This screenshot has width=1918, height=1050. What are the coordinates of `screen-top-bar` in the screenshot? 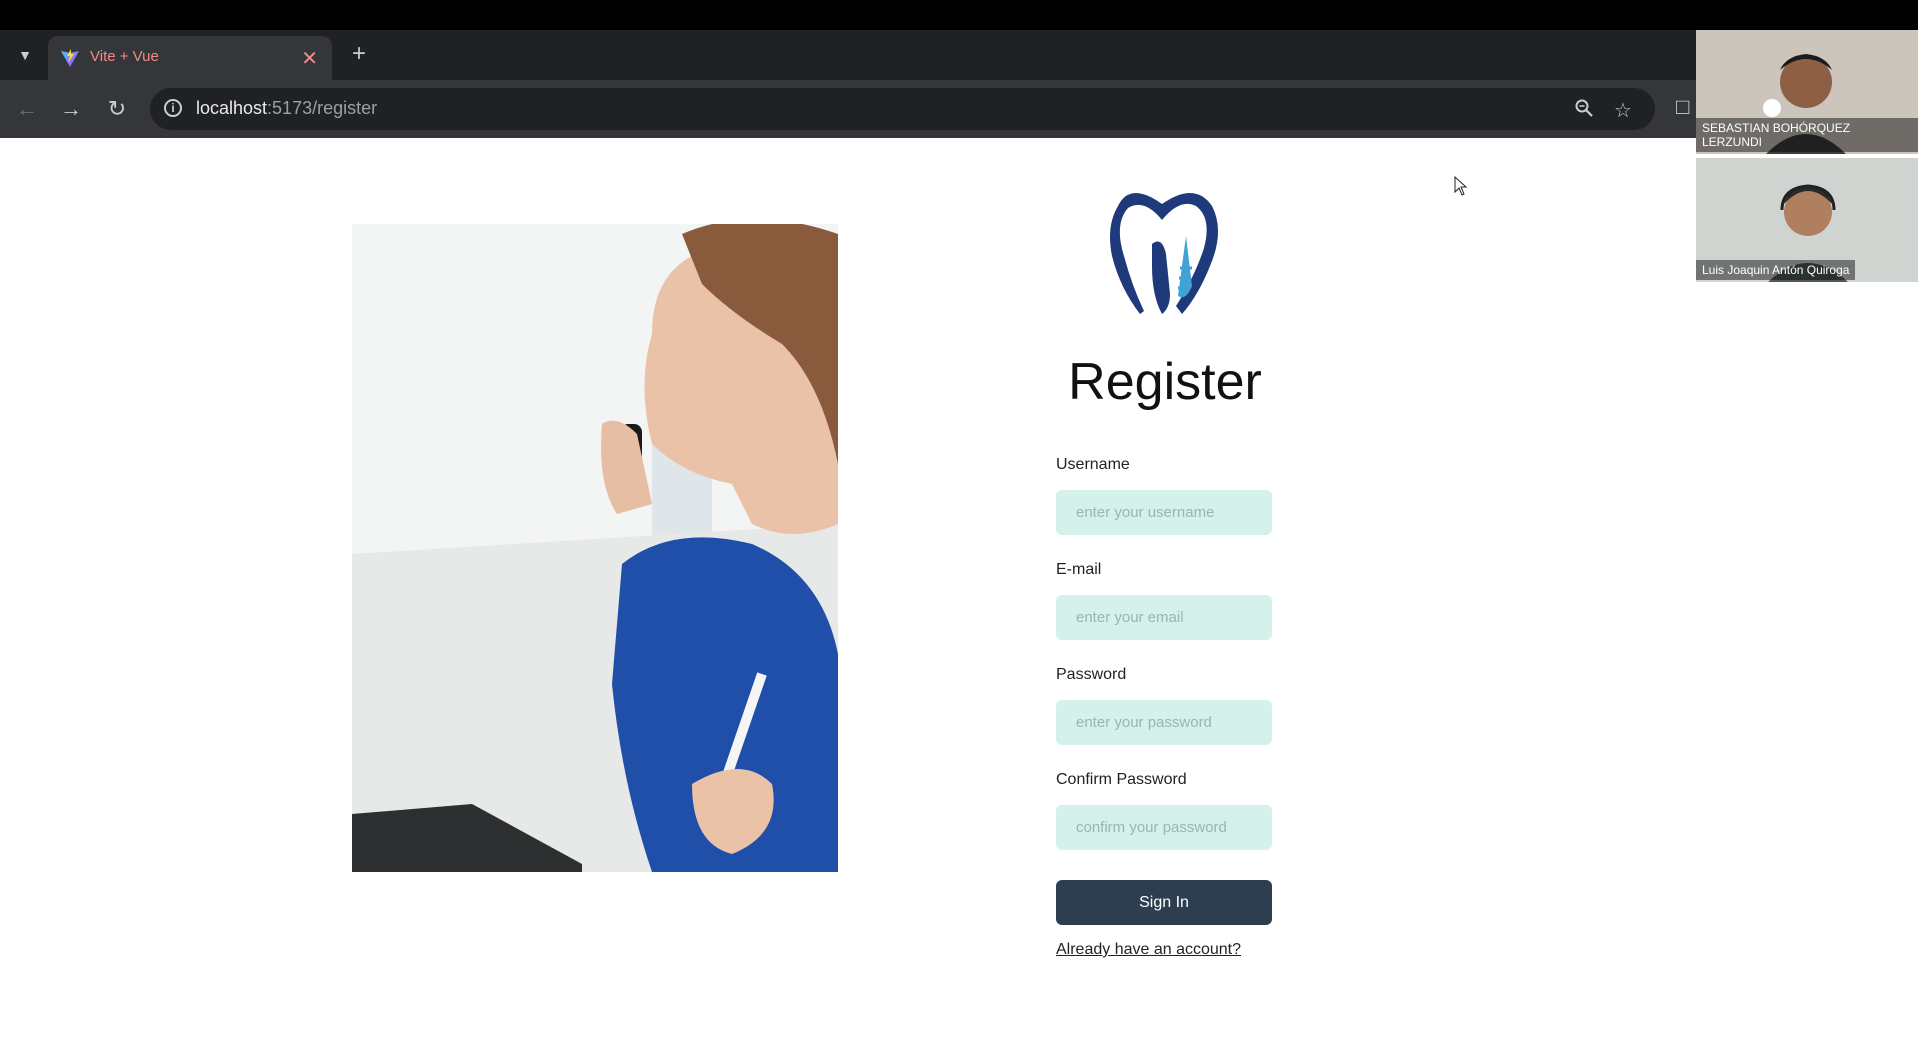 It's located at (959, 15).